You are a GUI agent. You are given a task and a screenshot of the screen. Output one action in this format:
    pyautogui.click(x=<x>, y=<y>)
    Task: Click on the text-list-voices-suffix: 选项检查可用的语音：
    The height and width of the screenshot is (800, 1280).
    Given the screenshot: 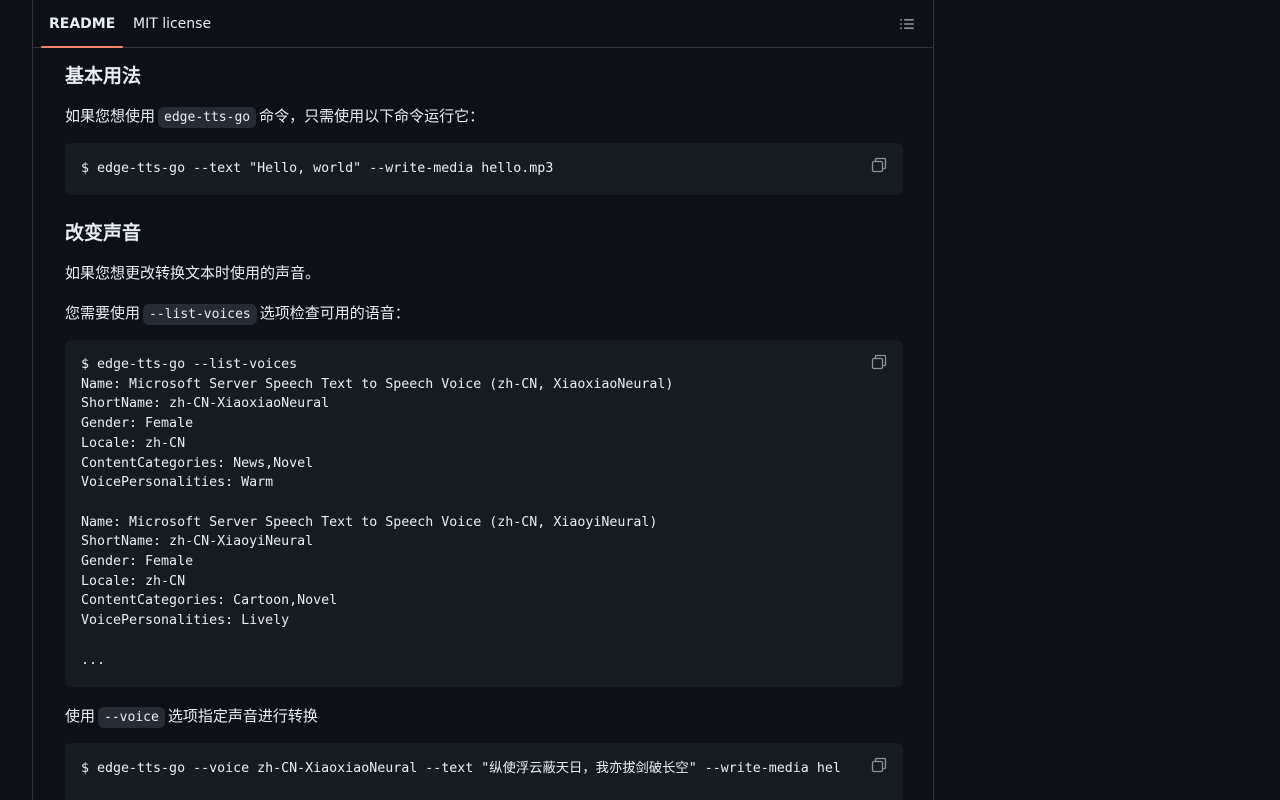 What is the action you would take?
    pyautogui.click(x=334, y=313)
    